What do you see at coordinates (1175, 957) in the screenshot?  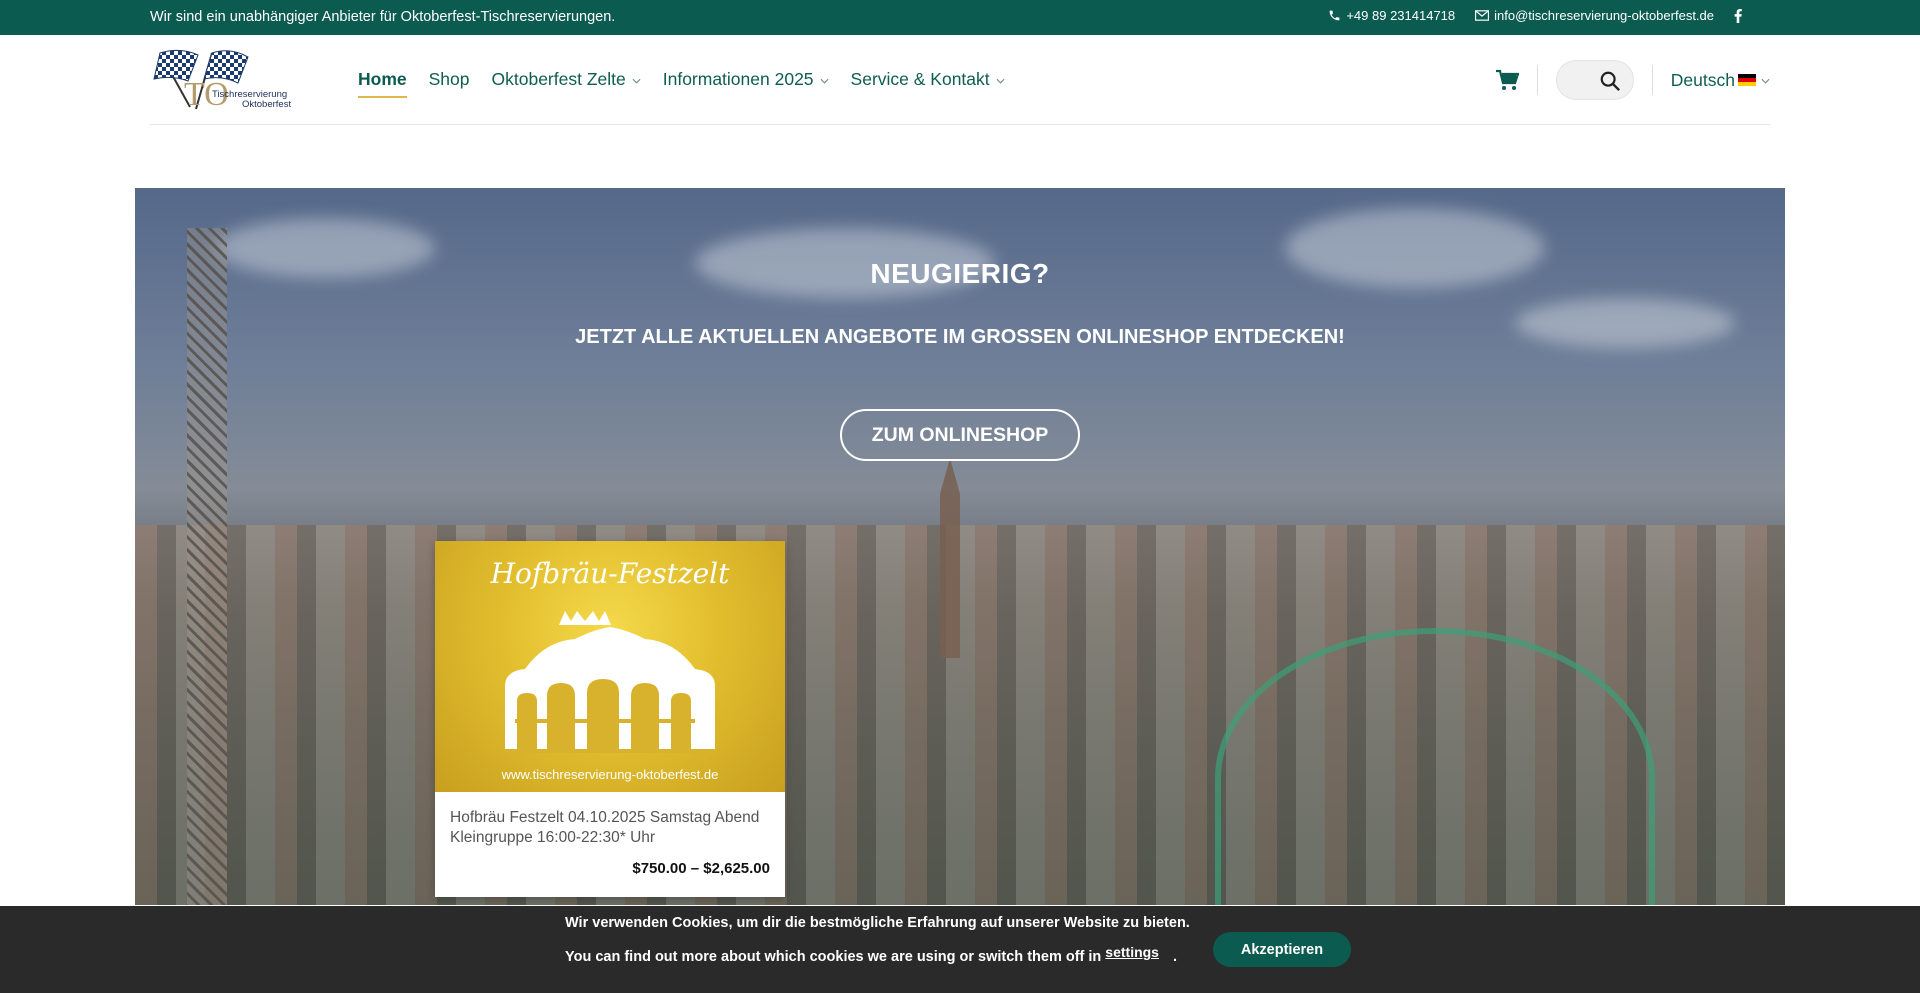 I see `cookie-period: .` at bounding box center [1175, 957].